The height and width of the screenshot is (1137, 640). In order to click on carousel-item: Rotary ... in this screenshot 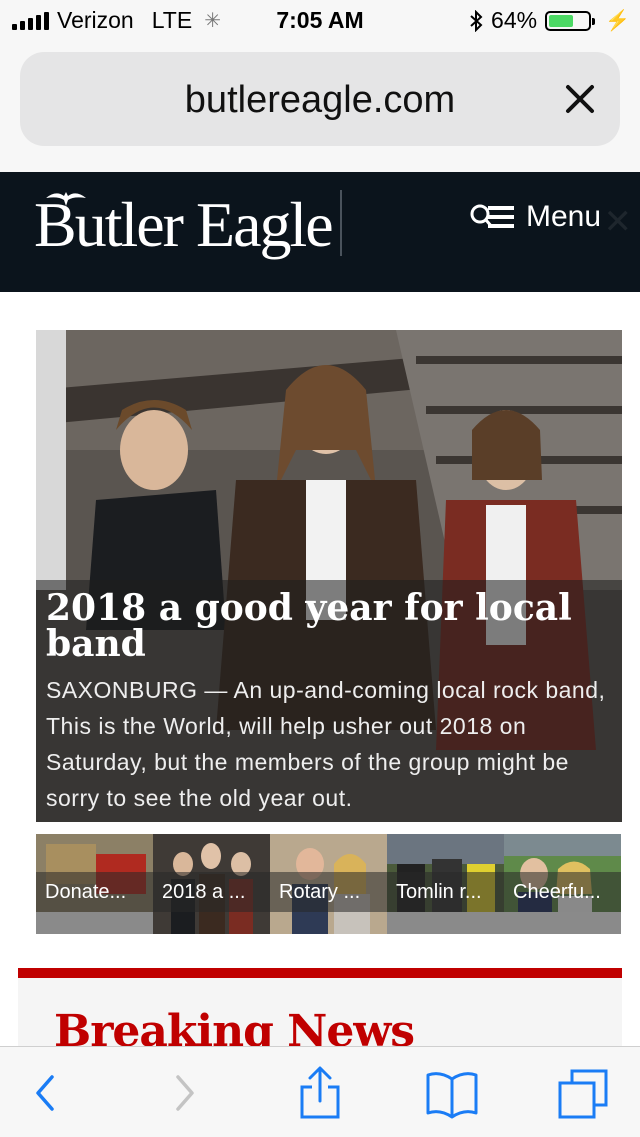, I will do `click(328, 884)`.